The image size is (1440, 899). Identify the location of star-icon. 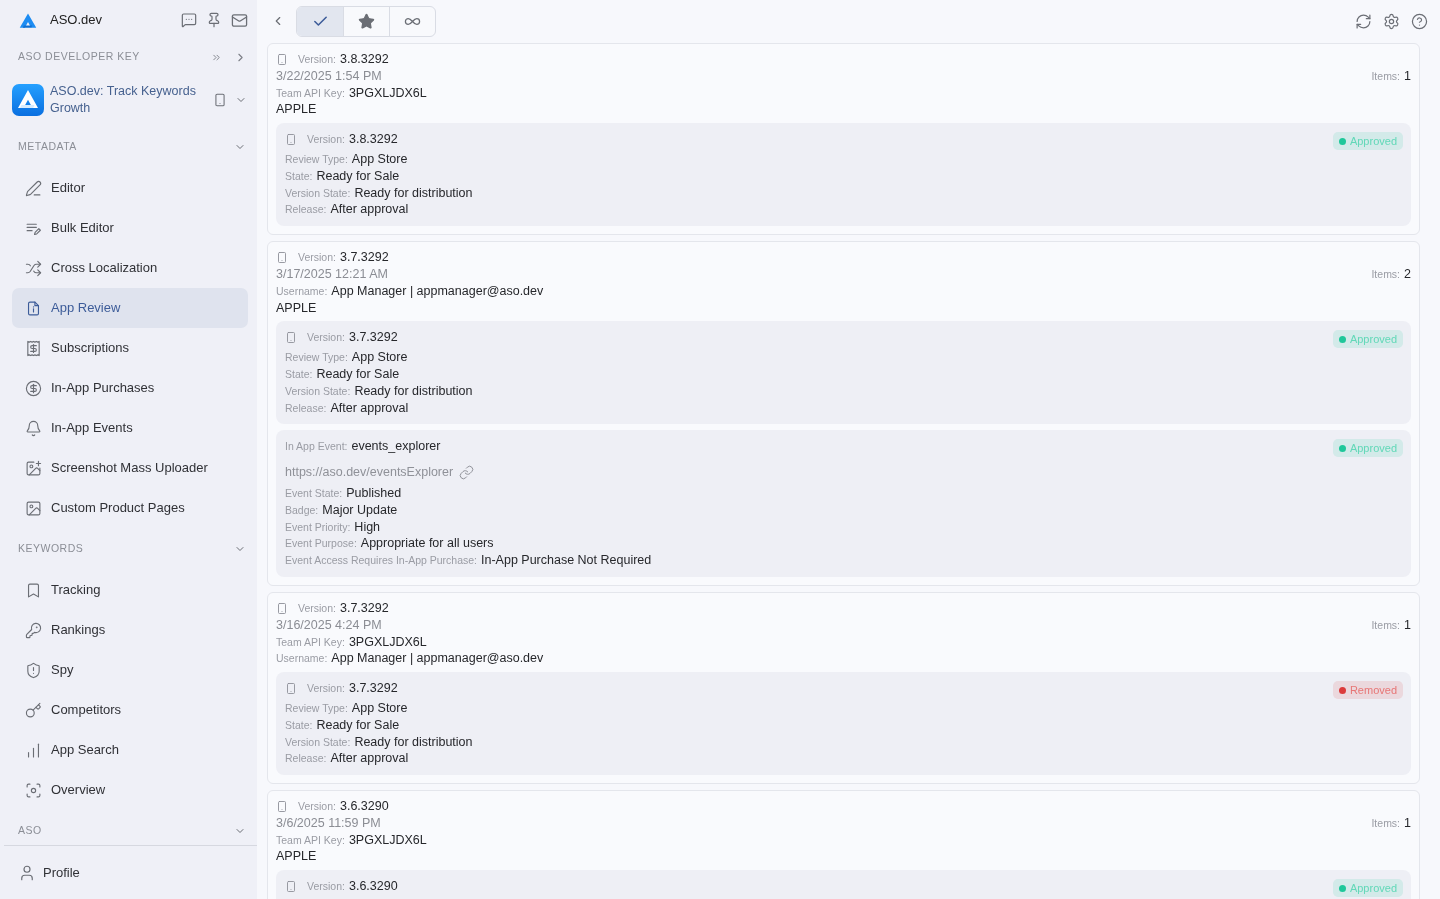
(366, 21).